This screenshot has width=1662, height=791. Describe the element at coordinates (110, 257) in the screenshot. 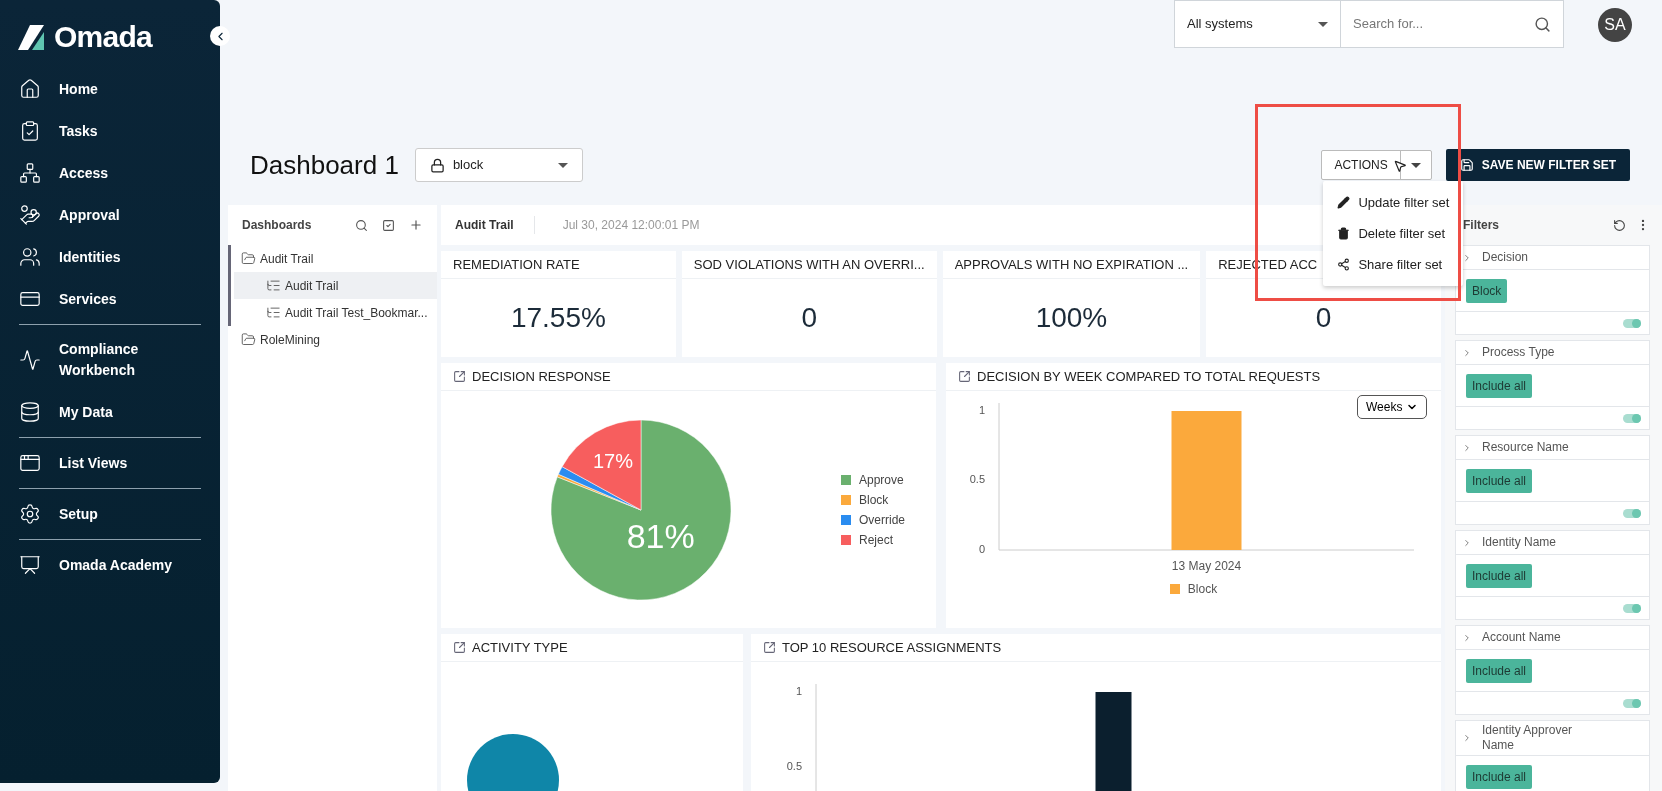

I see `nav-item: Identities` at that location.